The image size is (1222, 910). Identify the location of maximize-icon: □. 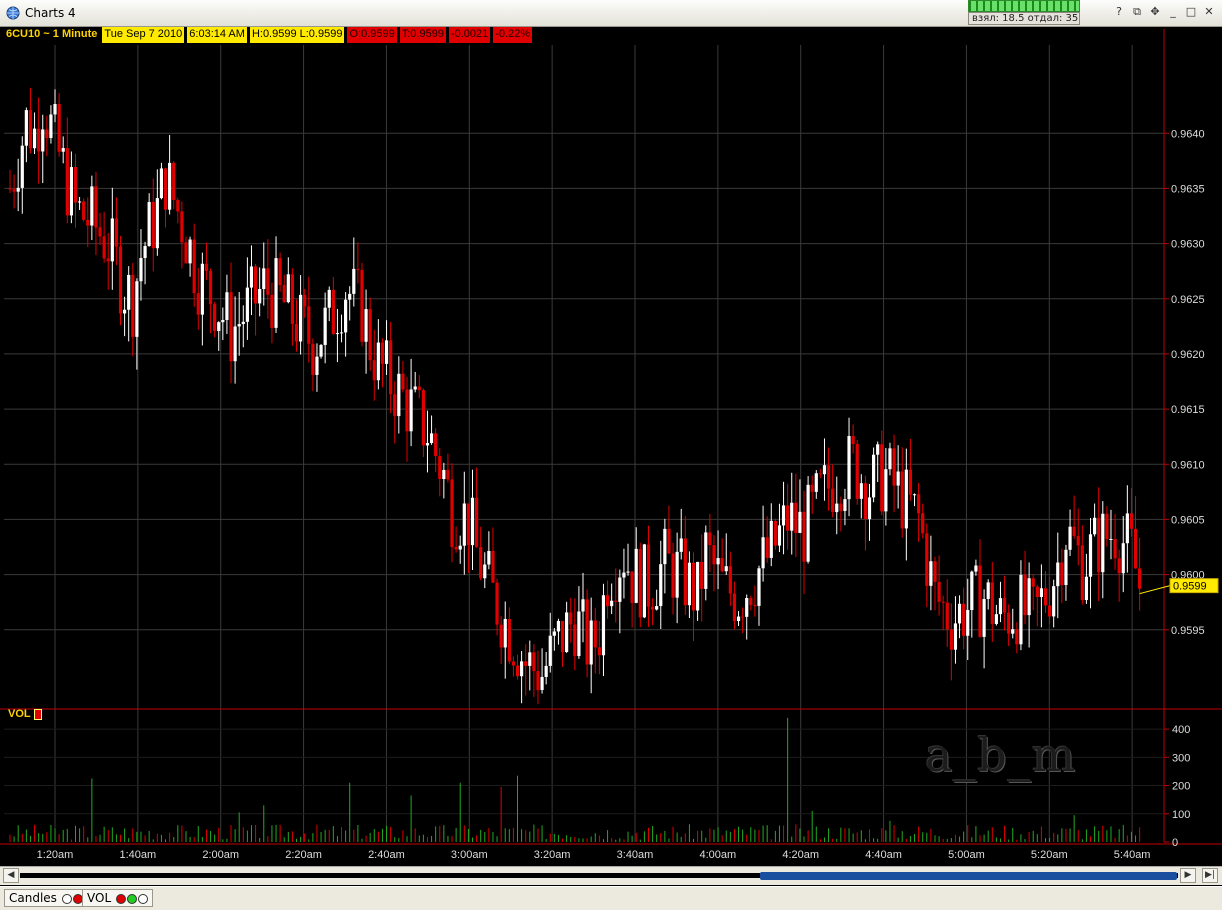
(1191, 12).